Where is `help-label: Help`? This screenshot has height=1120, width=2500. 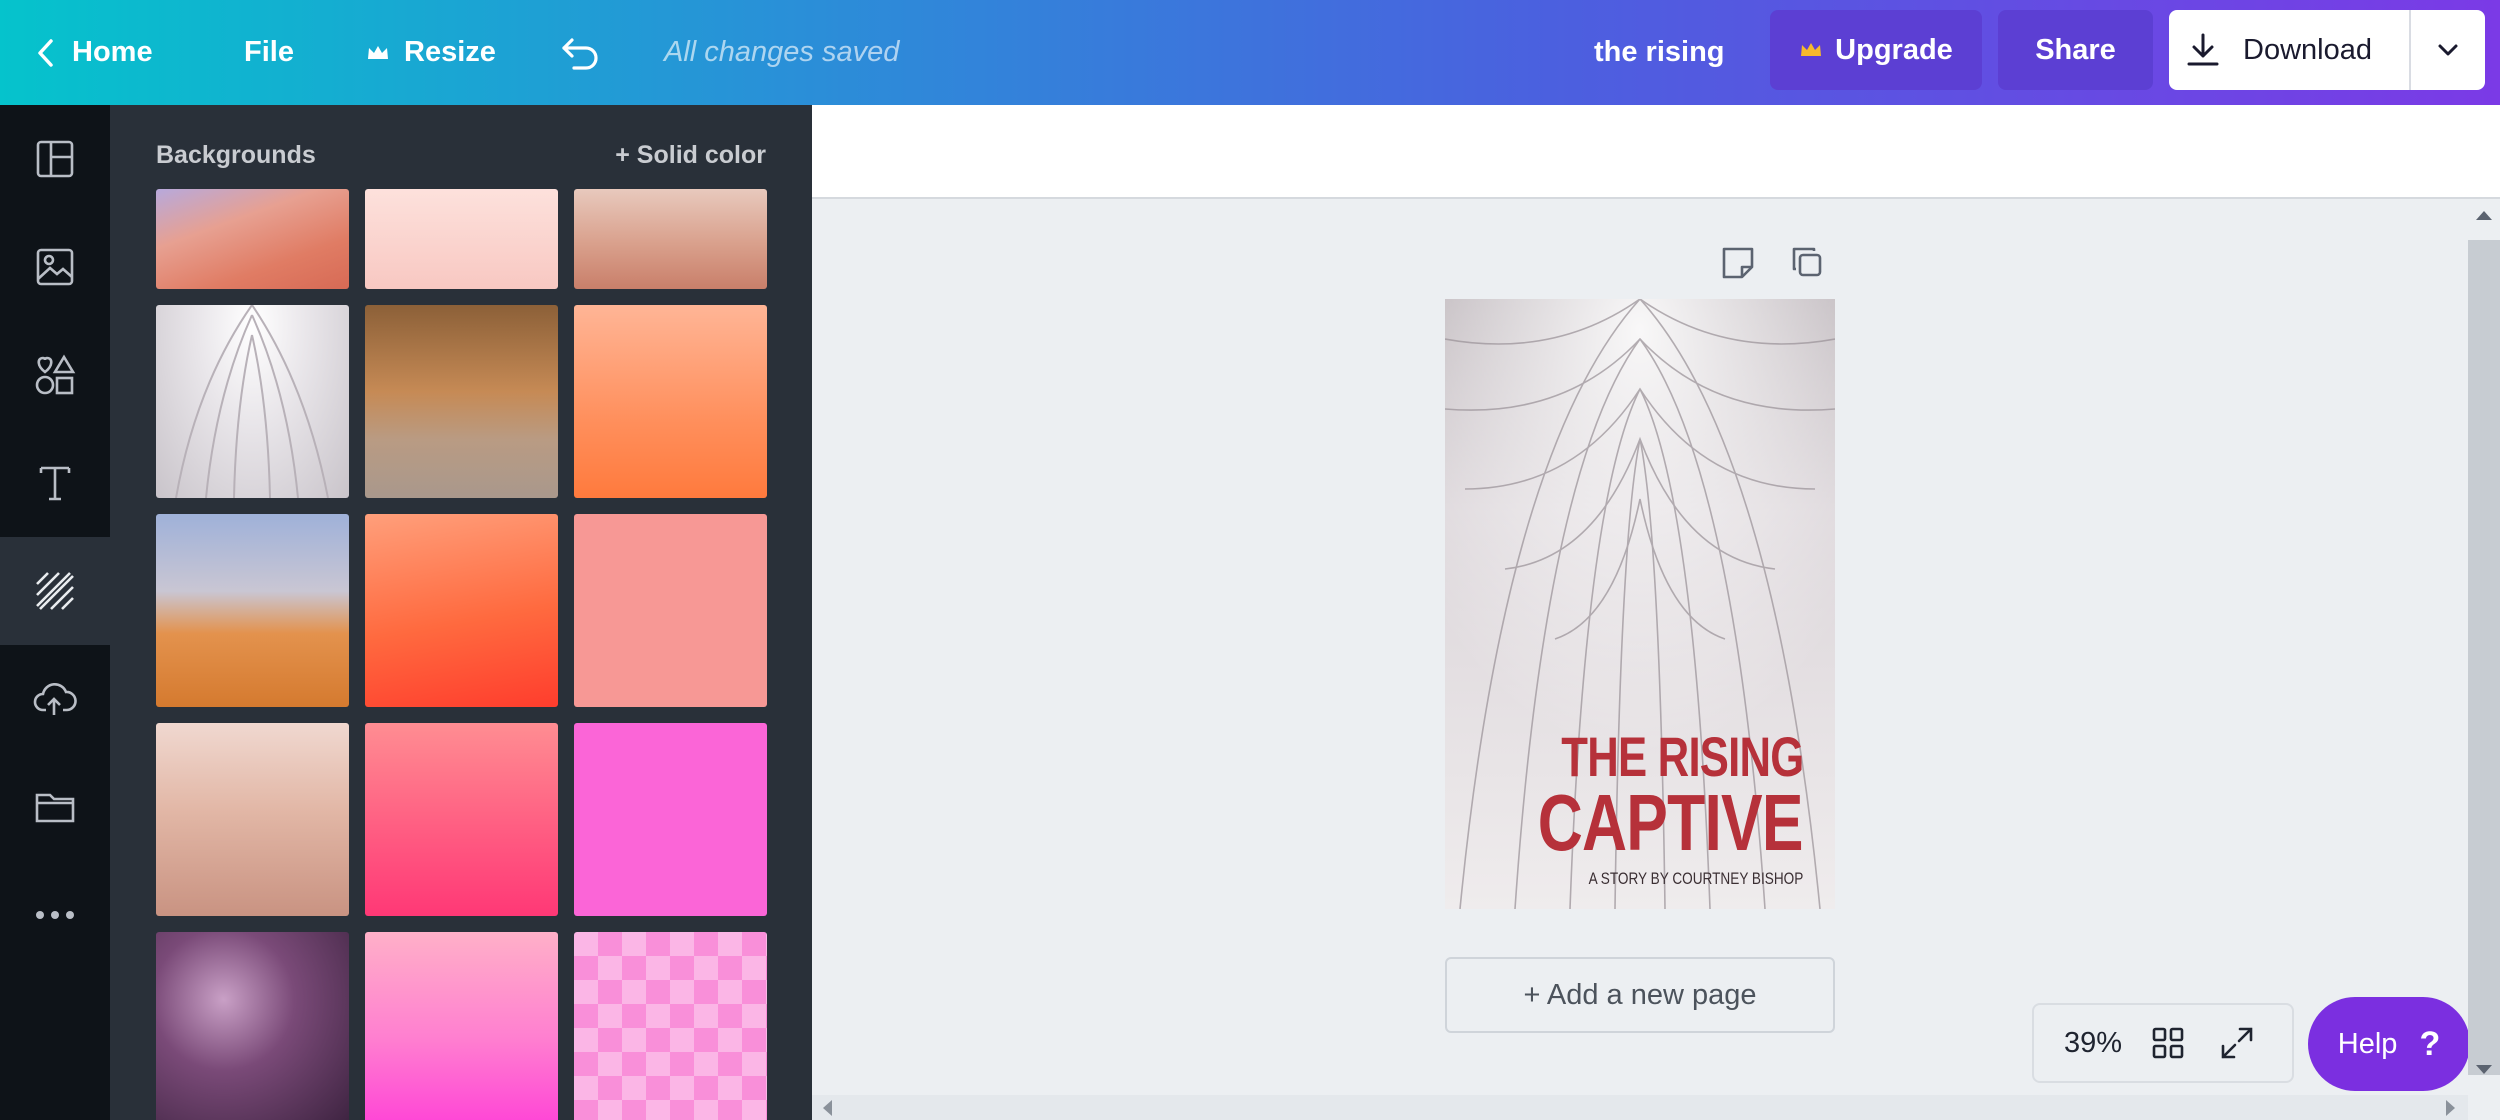 help-label: Help is located at coordinates (2367, 1043).